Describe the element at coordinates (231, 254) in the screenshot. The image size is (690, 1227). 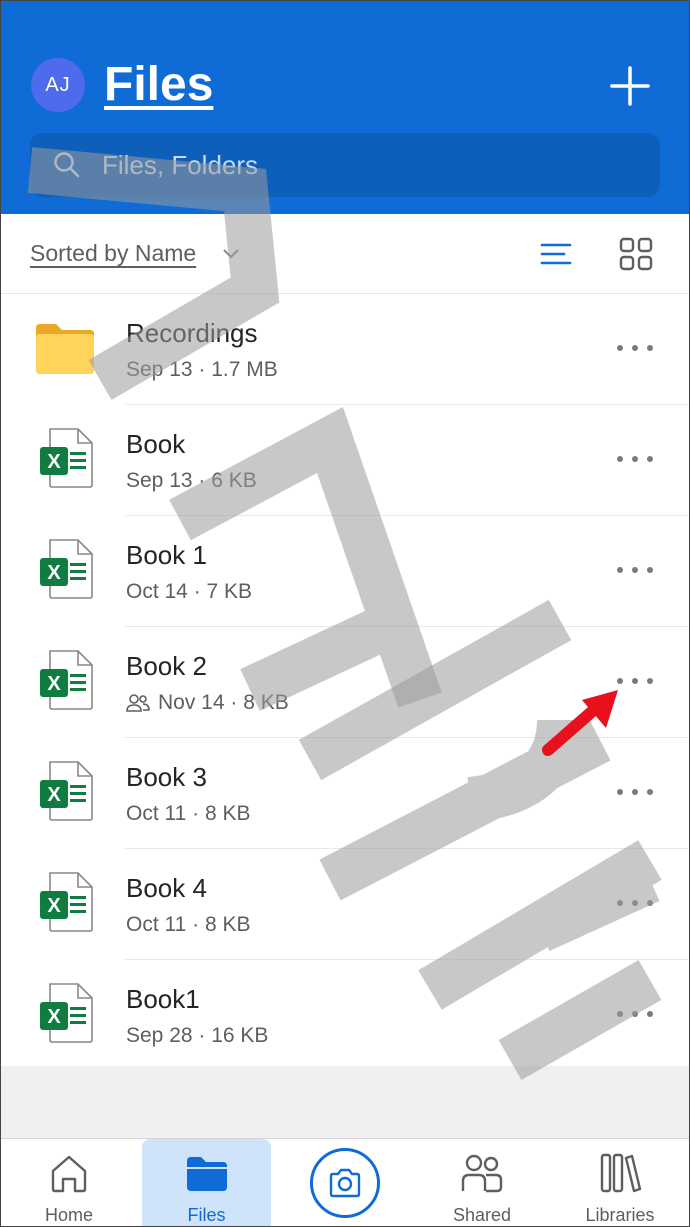
I see `chevron-down-icon` at that location.